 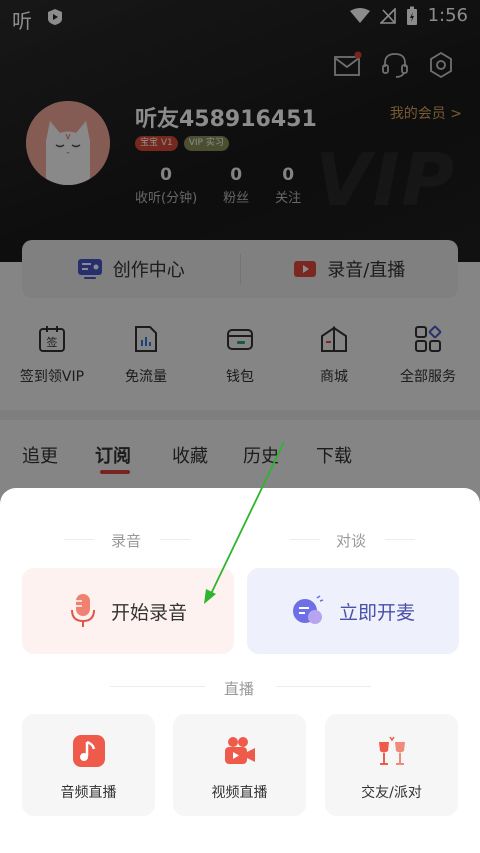 What do you see at coordinates (391, 750) in the screenshot?
I see `party-icon` at bounding box center [391, 750].